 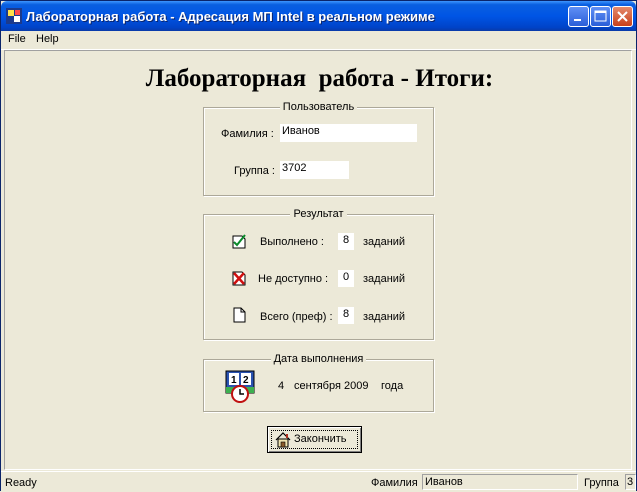 I want to click on maximize-button, so click(x=600, y=16).